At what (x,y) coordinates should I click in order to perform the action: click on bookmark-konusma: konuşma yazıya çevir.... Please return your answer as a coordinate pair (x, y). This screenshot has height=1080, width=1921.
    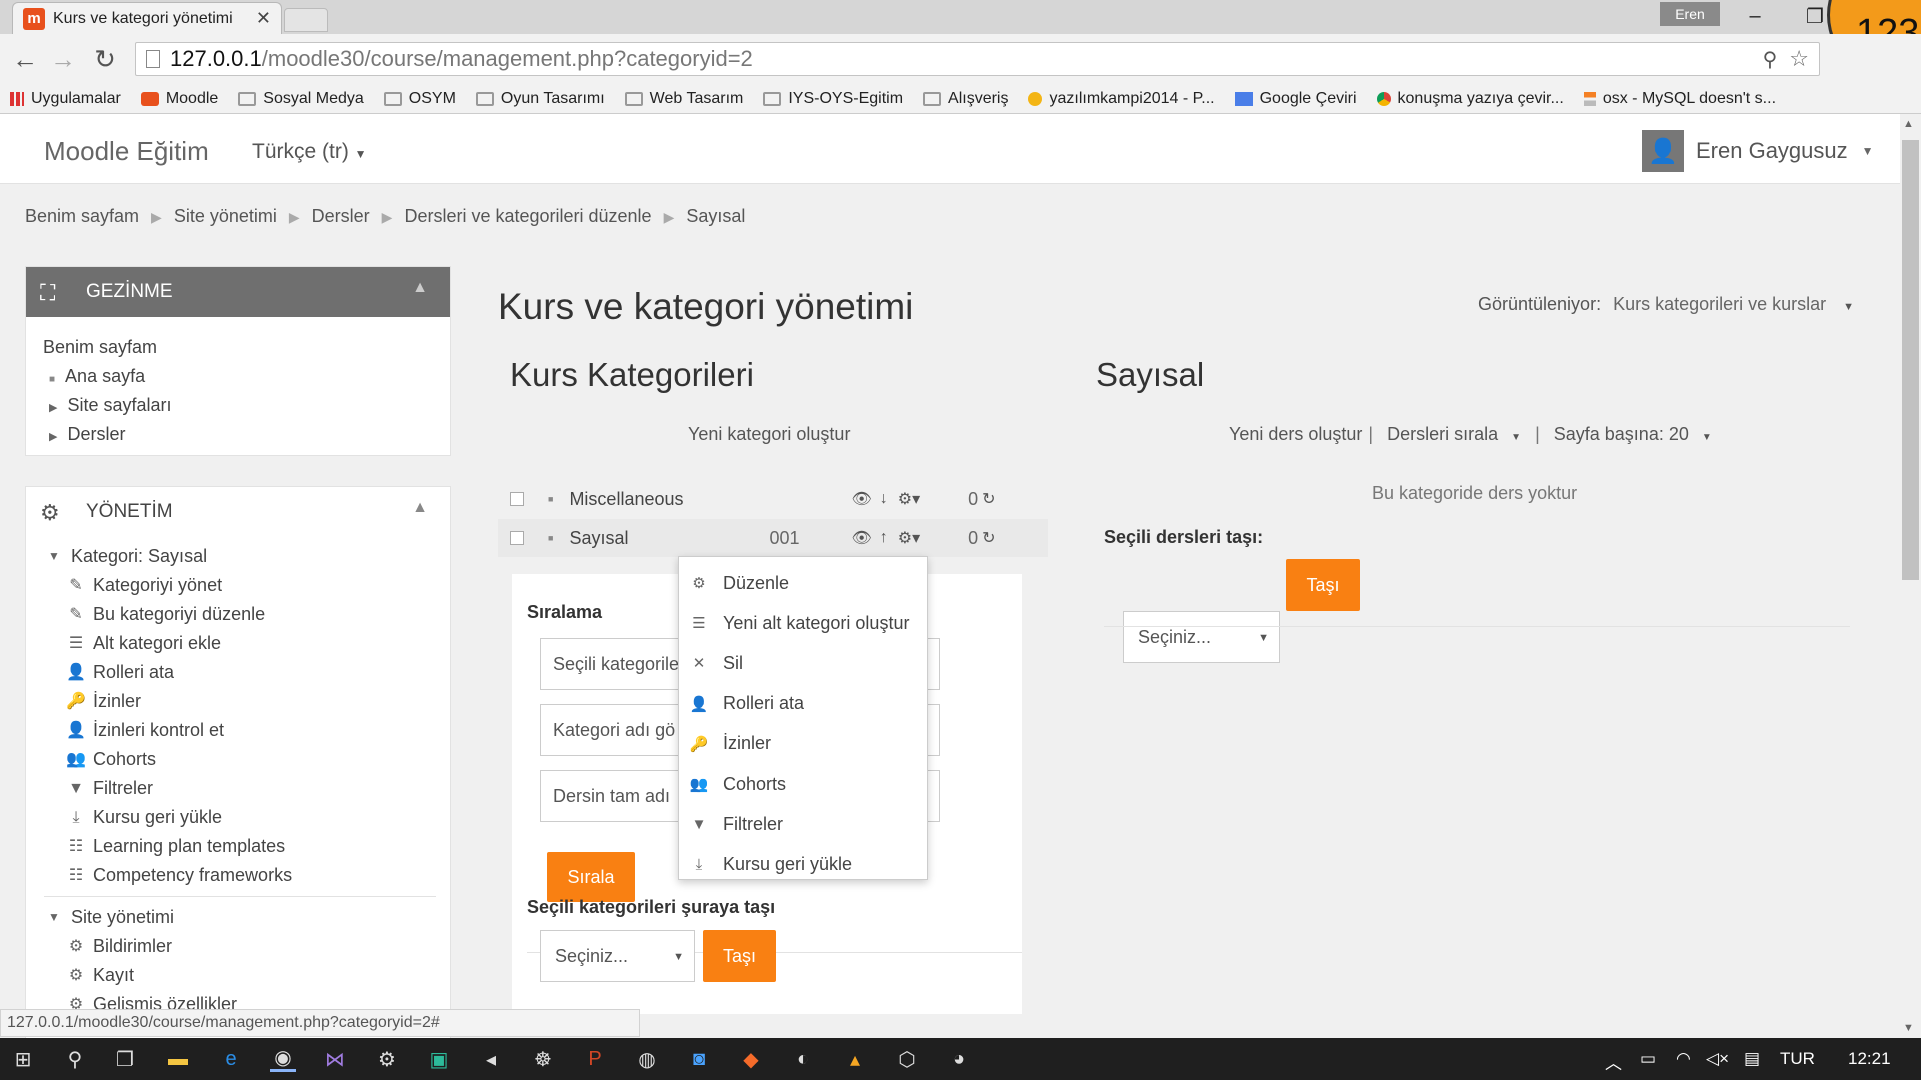
    Looking at the image, I should click on (1470, 99).